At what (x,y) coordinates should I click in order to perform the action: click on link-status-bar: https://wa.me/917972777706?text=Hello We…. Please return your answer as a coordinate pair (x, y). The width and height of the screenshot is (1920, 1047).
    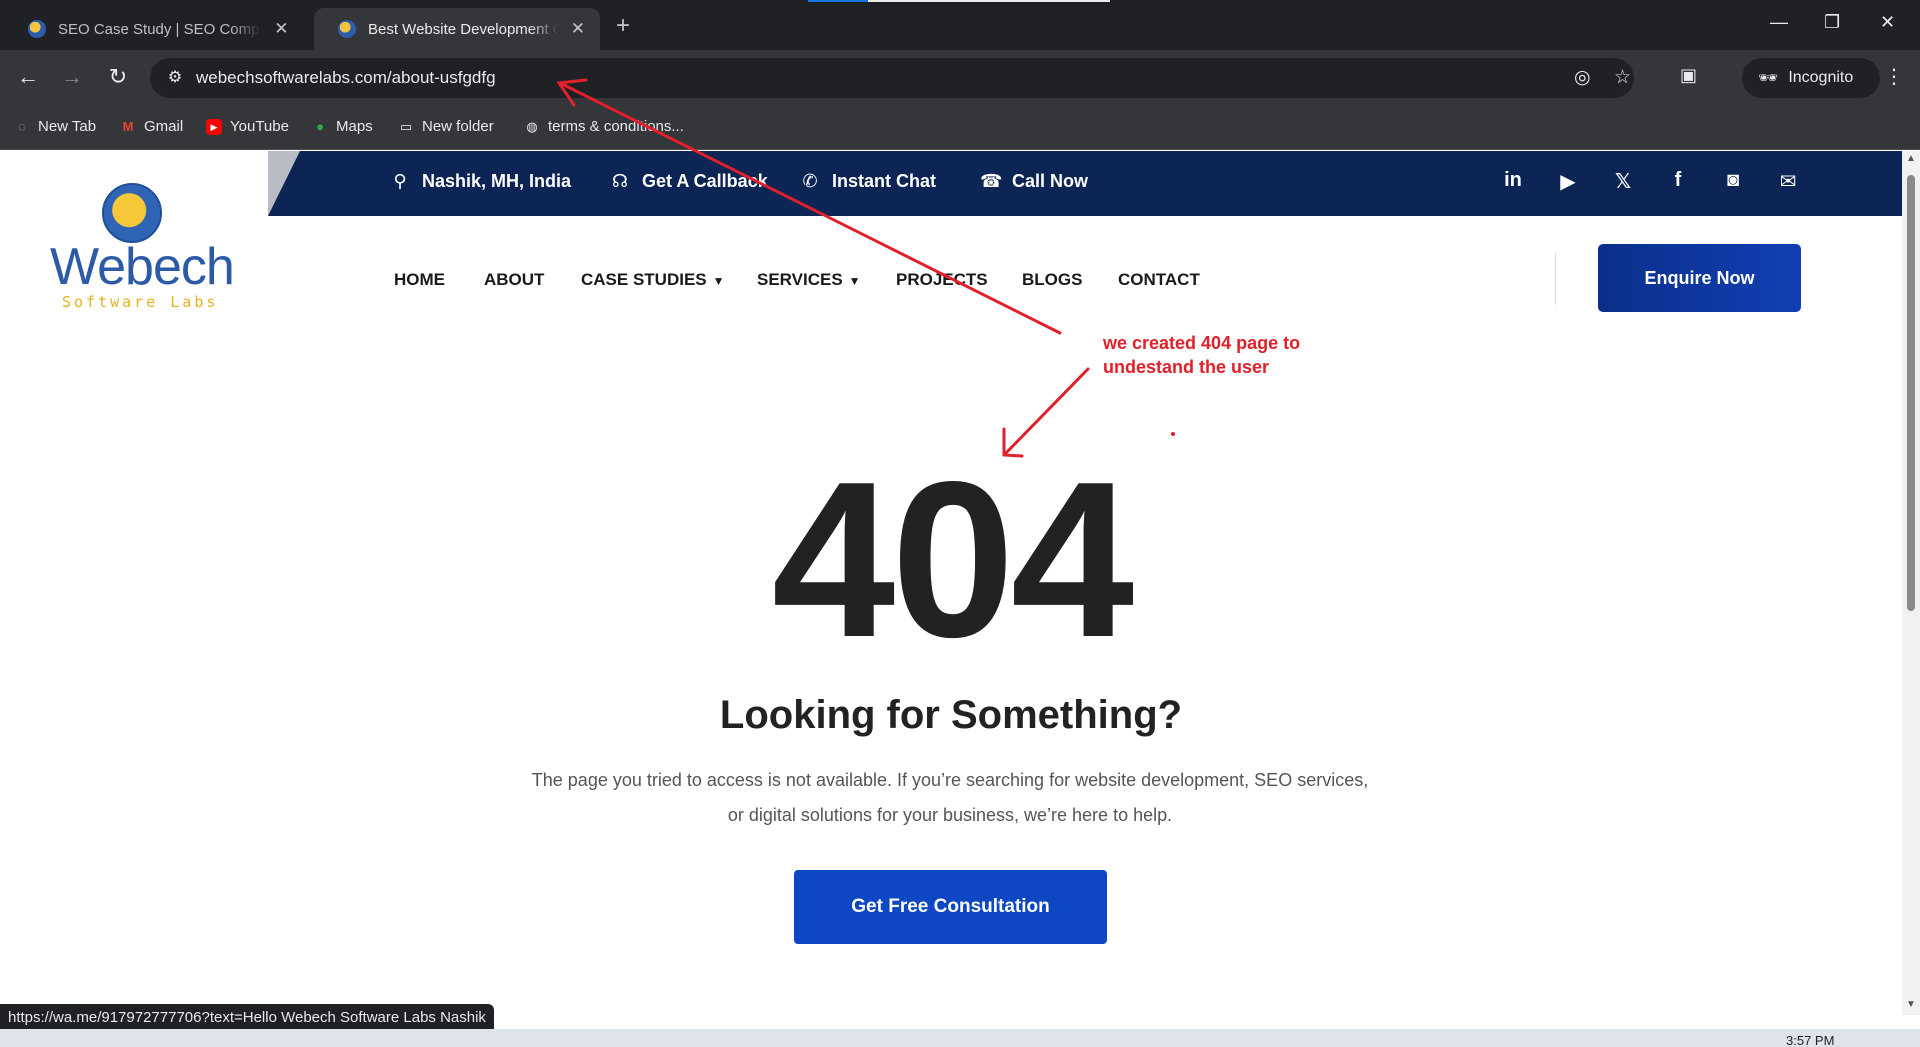
    Looking at the image, I should click on (247, 1018).